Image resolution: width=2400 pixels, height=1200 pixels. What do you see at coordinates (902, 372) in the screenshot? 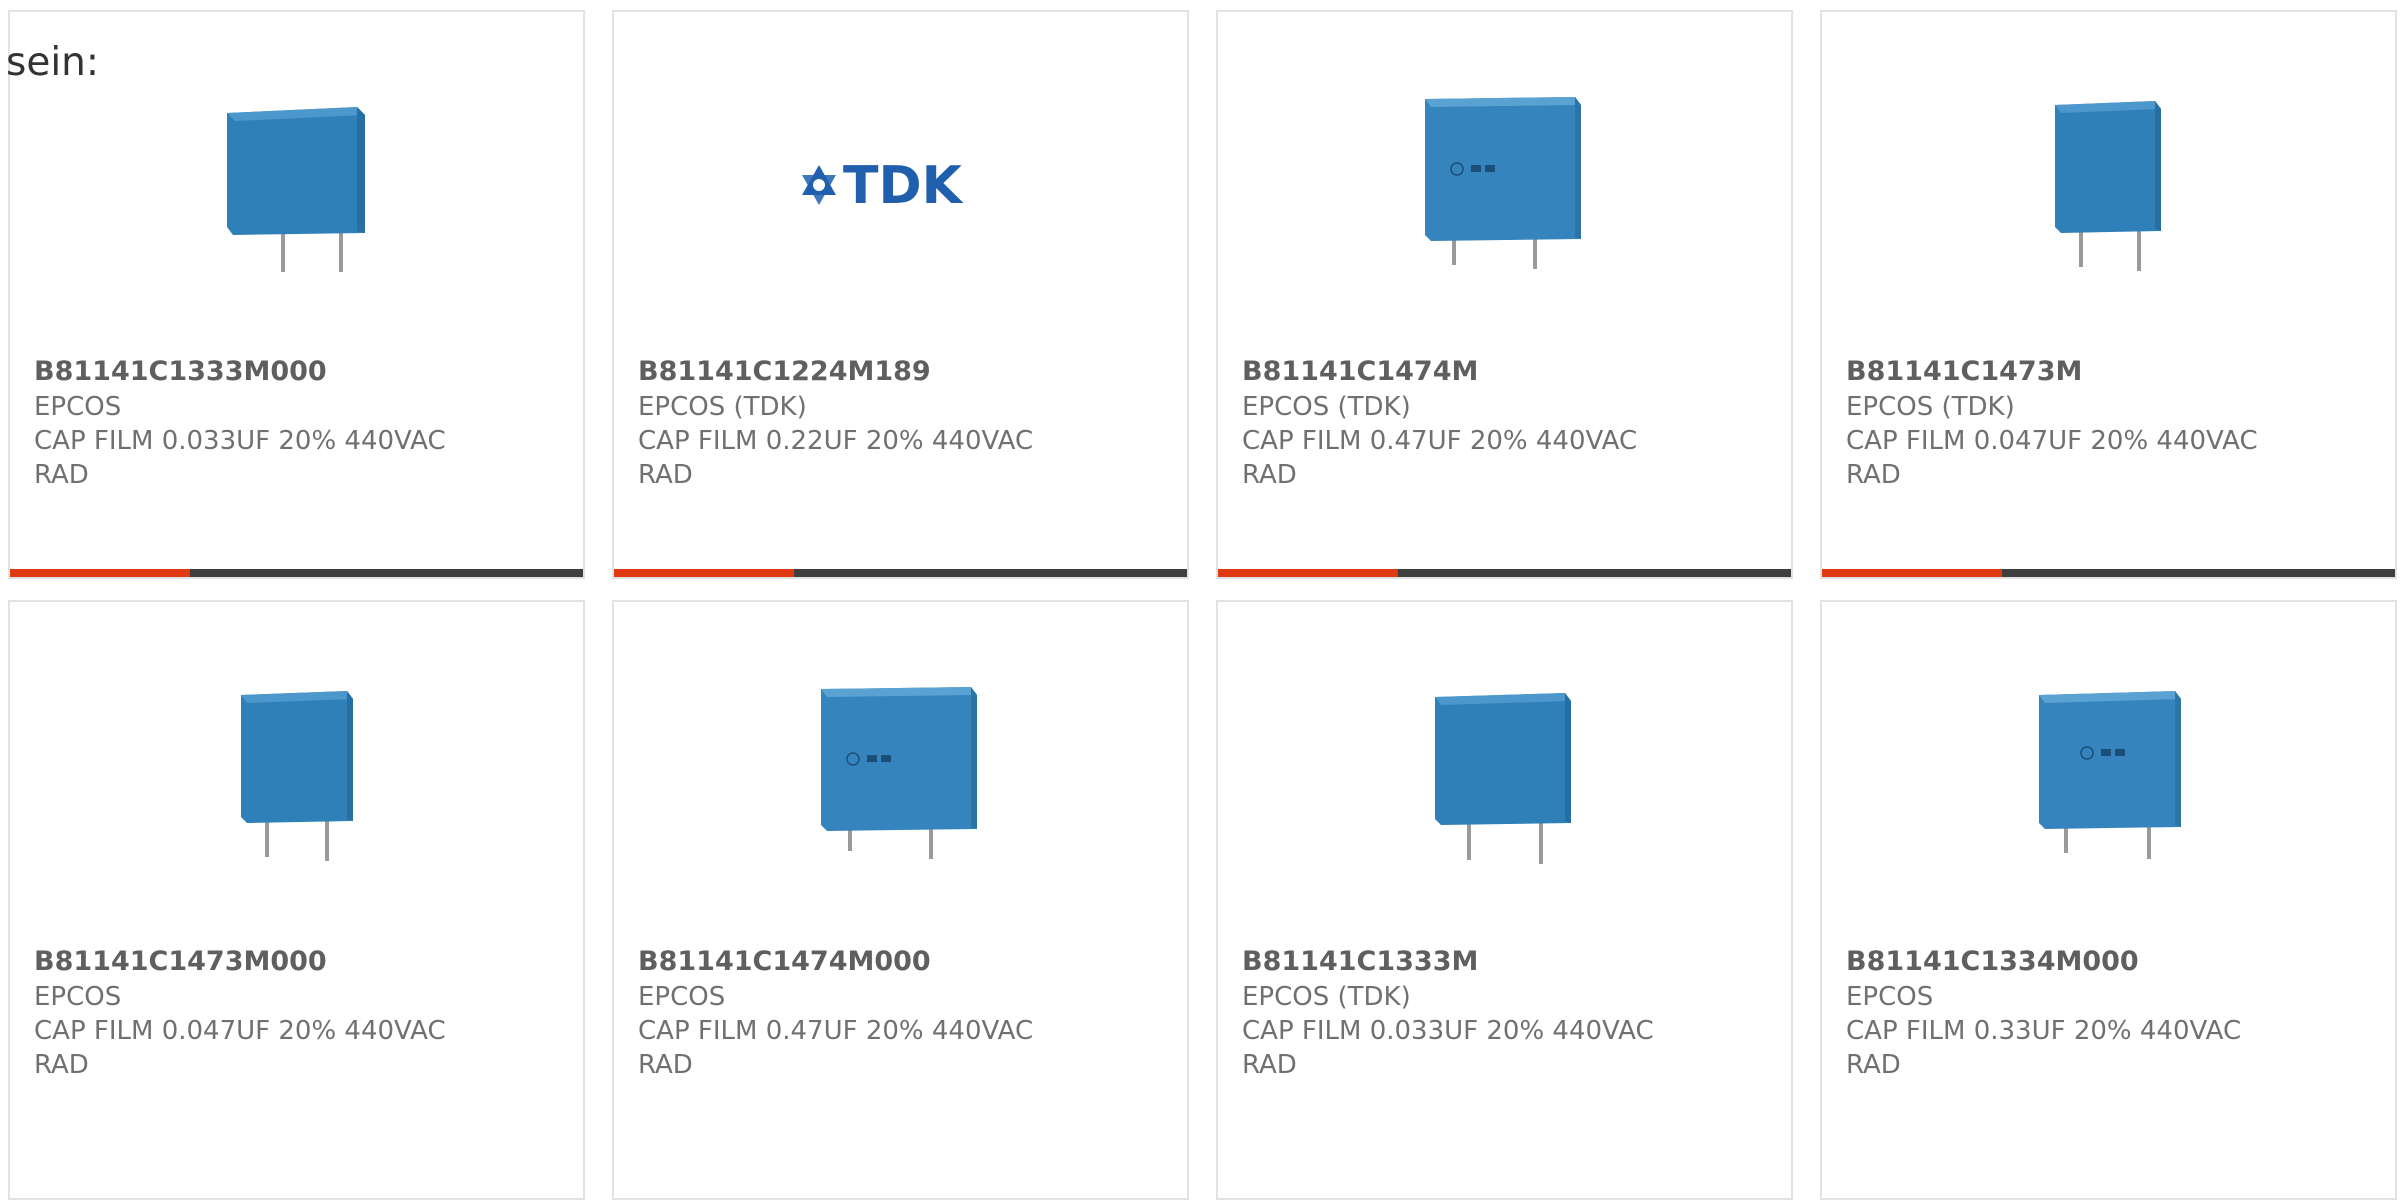
I see `part-number: B81141C1224M189` at bounding box center [902, 372].